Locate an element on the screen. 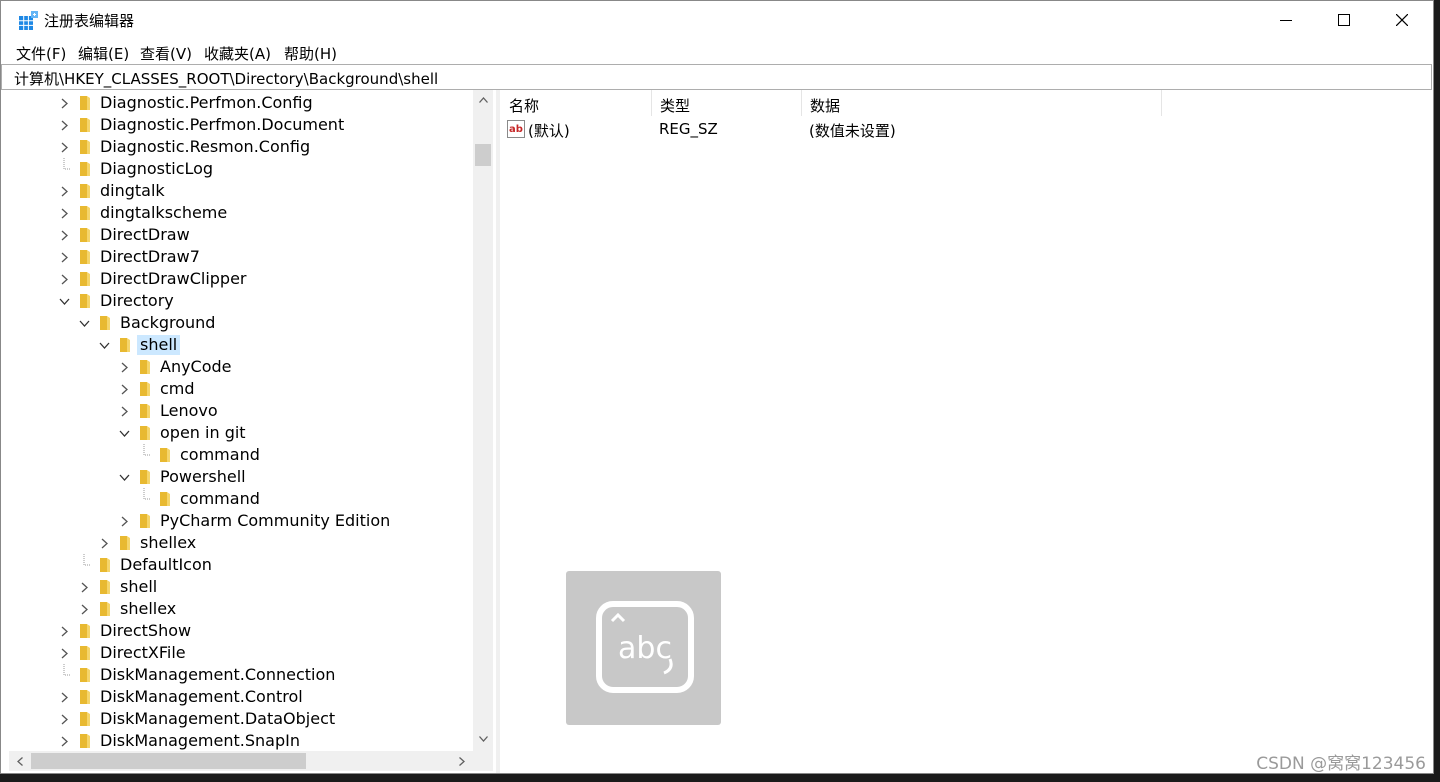 The height and width of the screenshot is (782, 1440). close-button is located at coordinates (1402, 20).